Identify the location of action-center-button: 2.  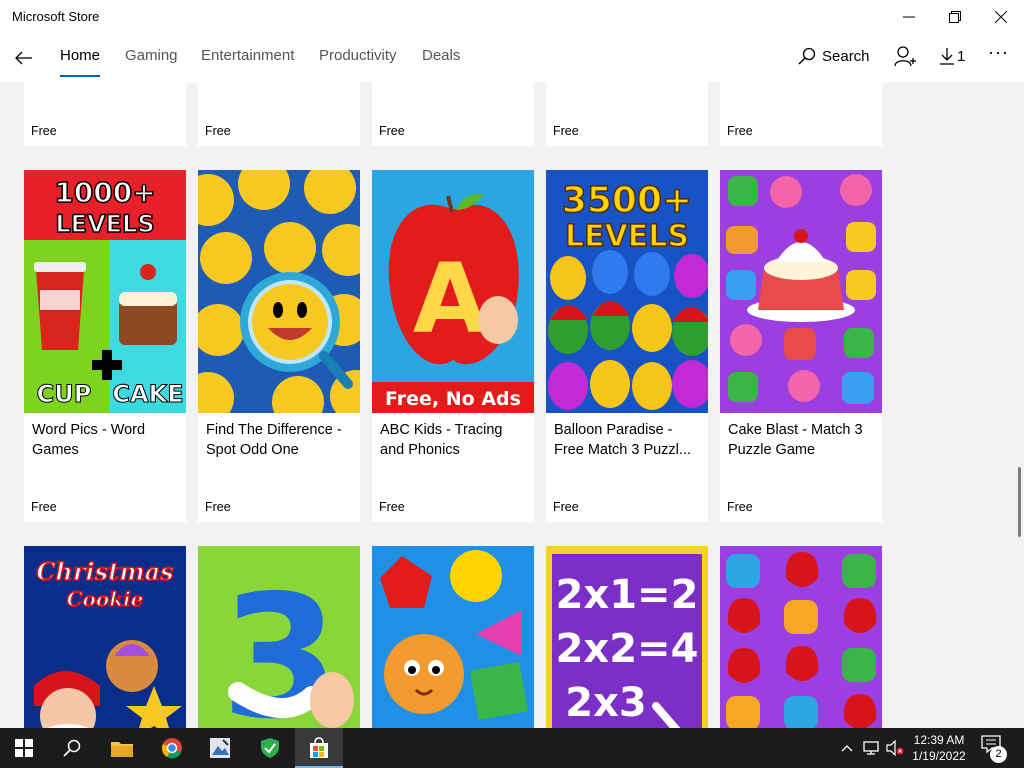
(994, 748).